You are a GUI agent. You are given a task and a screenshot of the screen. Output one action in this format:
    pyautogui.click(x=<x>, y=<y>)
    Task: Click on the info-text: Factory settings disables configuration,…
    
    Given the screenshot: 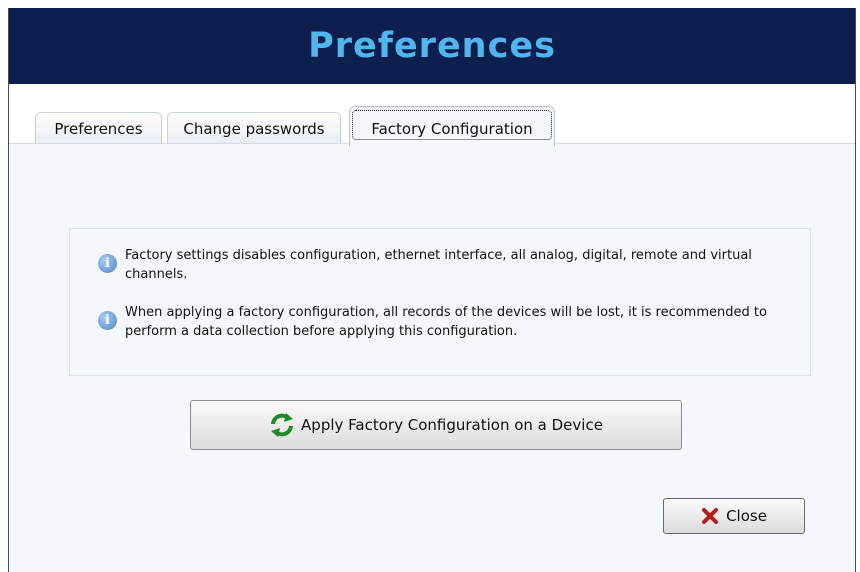 What is the action you would take?
    pyautogui.click(x=438, y=265)
    